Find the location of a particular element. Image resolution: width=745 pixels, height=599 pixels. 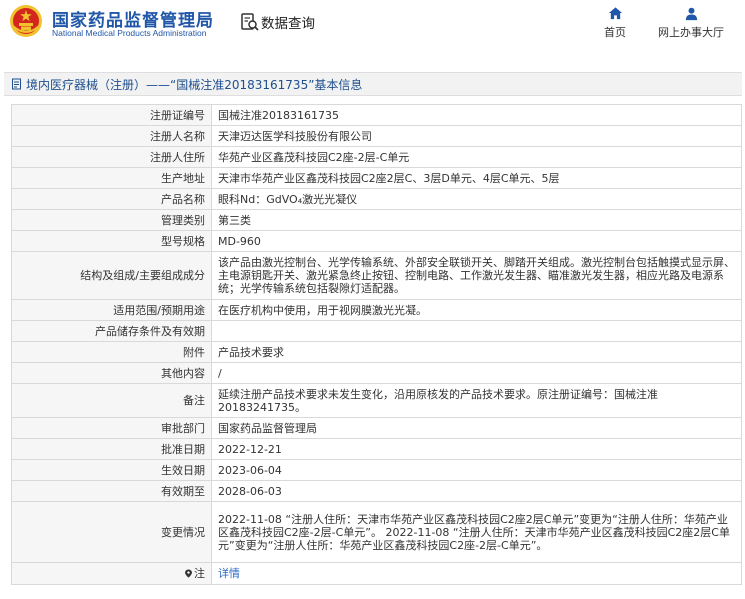

row-value: 在医疗机构中使用，用于视网膜激光光凝。 is located at coordinates (476, 310).